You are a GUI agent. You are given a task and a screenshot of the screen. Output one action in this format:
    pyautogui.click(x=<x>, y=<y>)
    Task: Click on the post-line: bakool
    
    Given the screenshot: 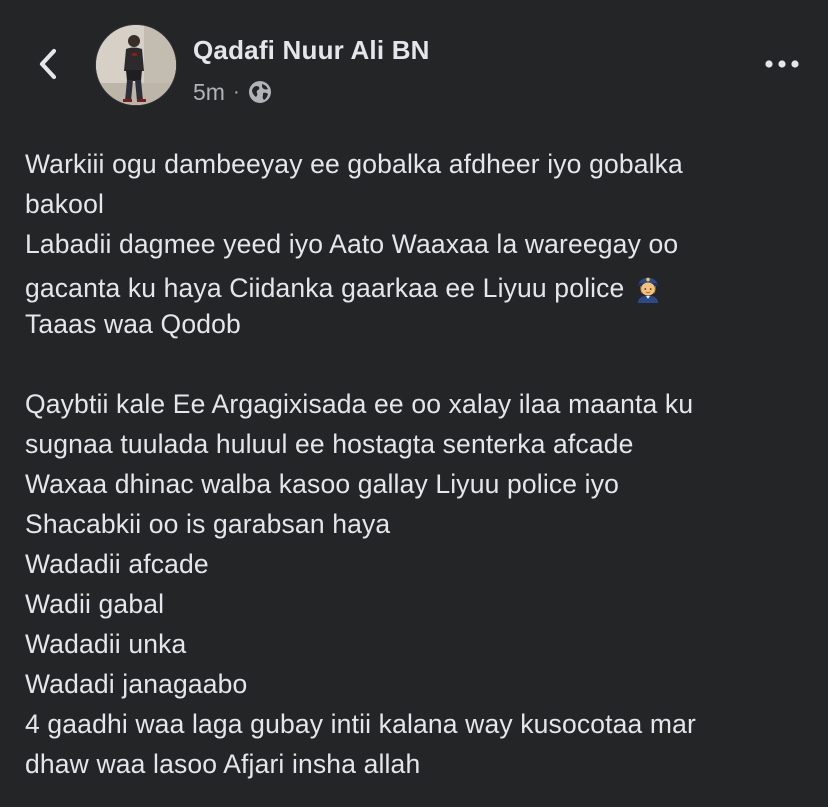 What is the action you would take?
    pyautogui.click(x=64, y=204)
    